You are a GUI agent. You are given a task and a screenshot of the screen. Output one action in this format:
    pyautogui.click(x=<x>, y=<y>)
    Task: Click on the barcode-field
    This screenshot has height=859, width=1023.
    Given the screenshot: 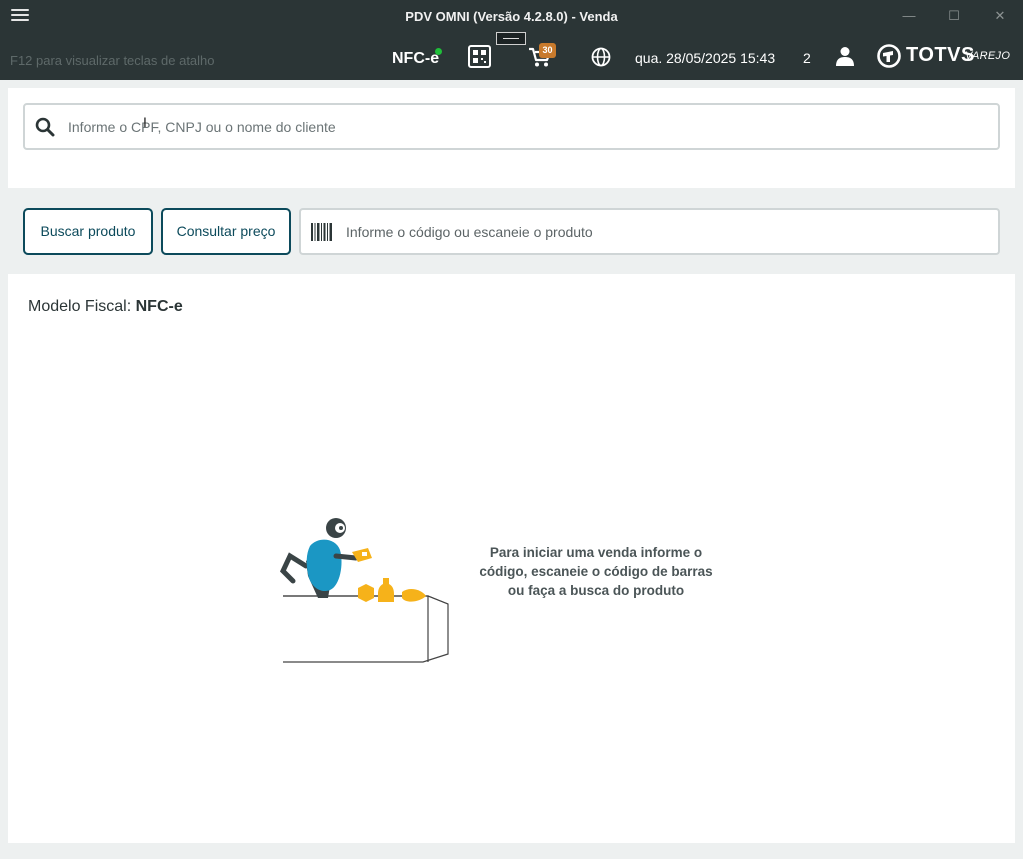 What is the action you would take?
    pyautogui.click(x=649, y=231)
    